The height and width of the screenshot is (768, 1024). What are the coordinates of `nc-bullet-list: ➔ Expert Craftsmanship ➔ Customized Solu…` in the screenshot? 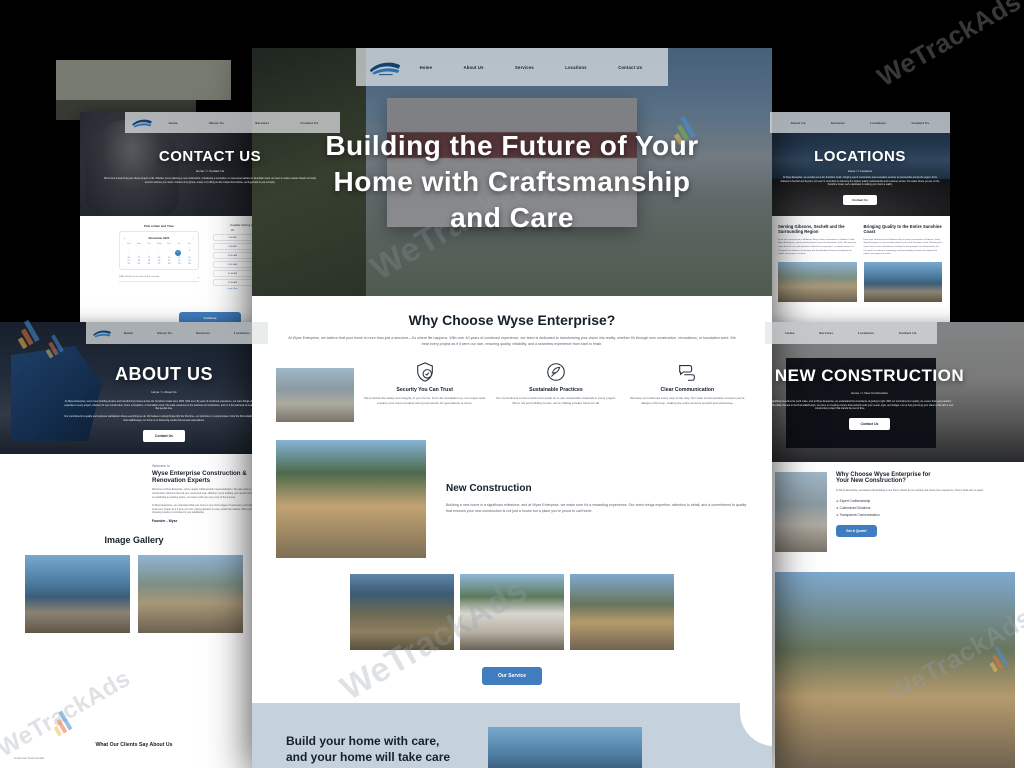 It's located at (925, 508).